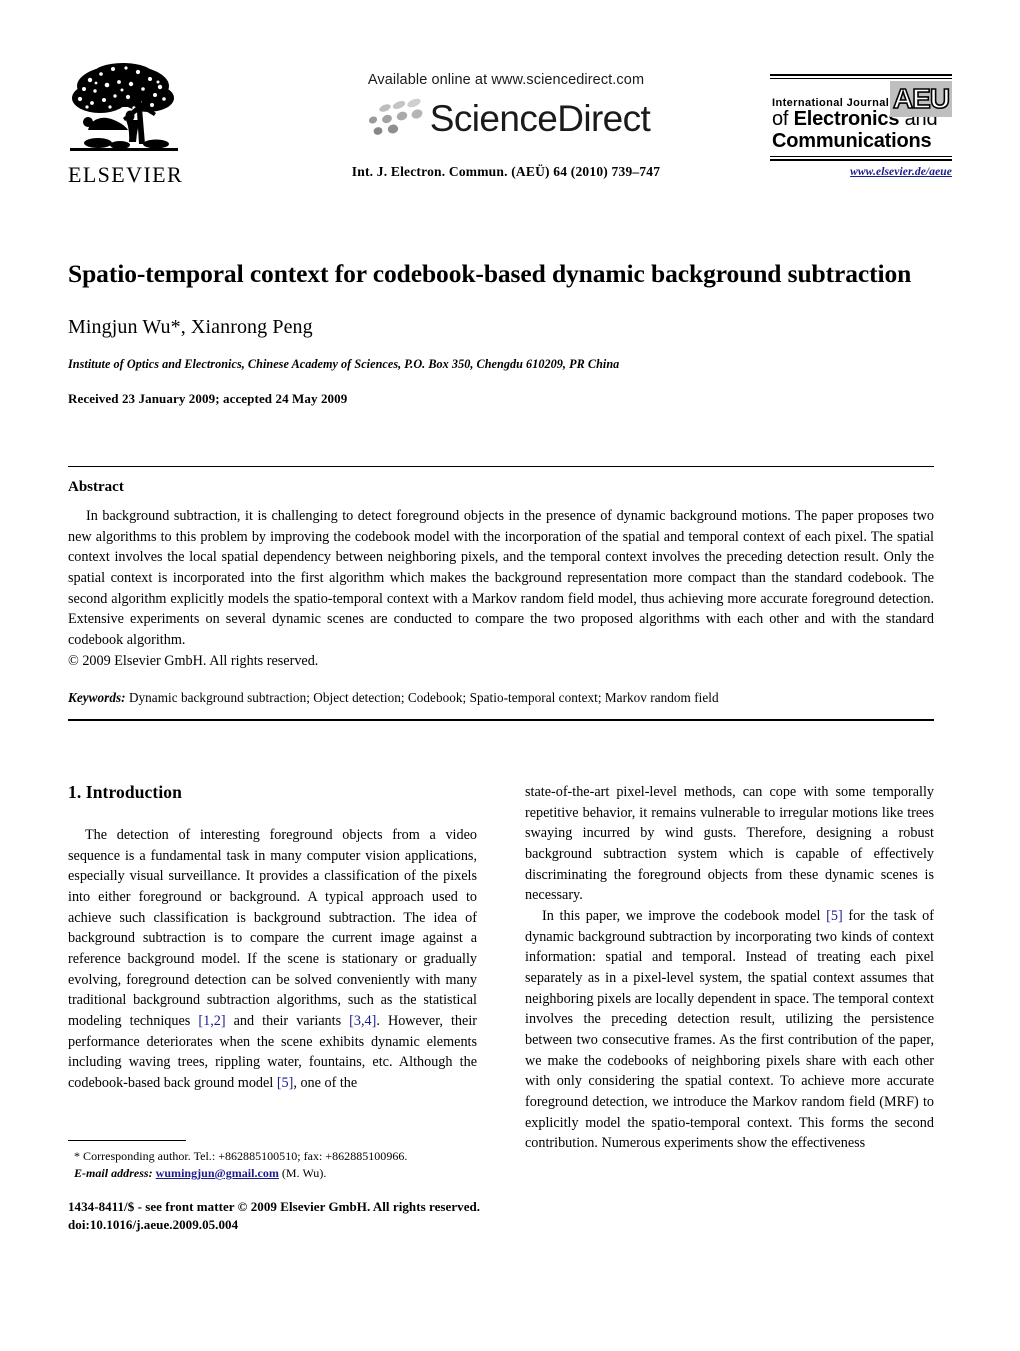 The height and width of the screenshot is (1351, 1020). I want to click on citation-ref-5-right: [5], so click(834, 916).